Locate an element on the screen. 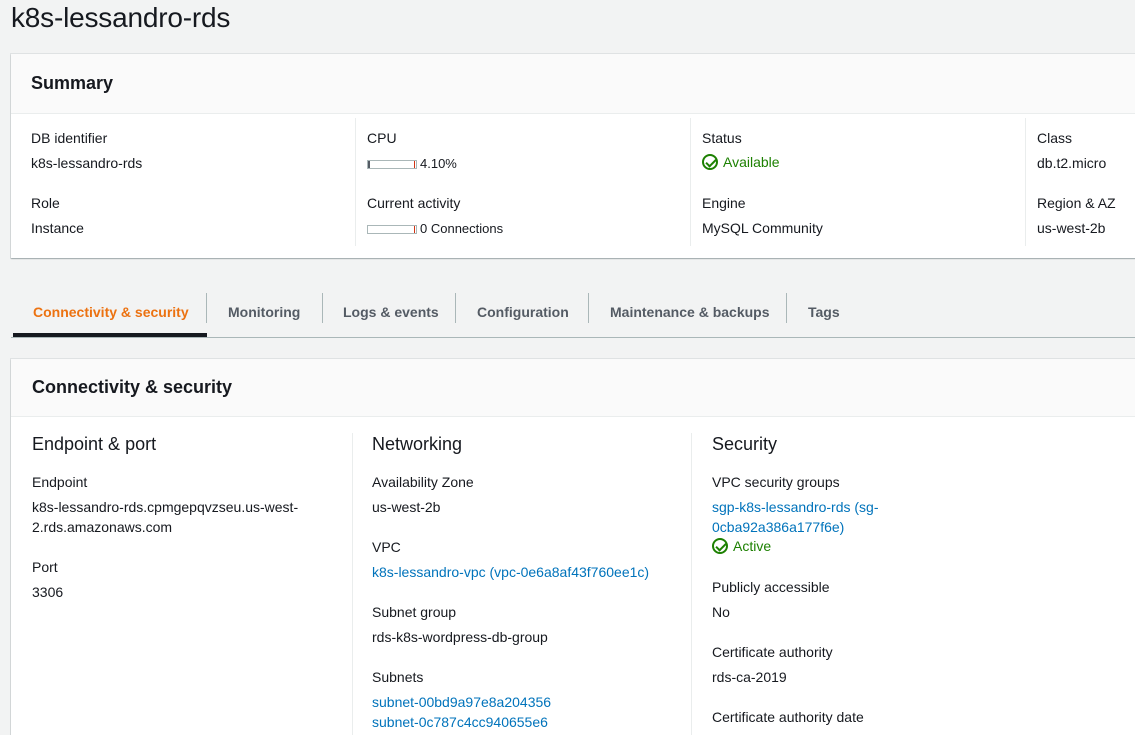  cpu-meter-fill is located at coordinates (369, 164).